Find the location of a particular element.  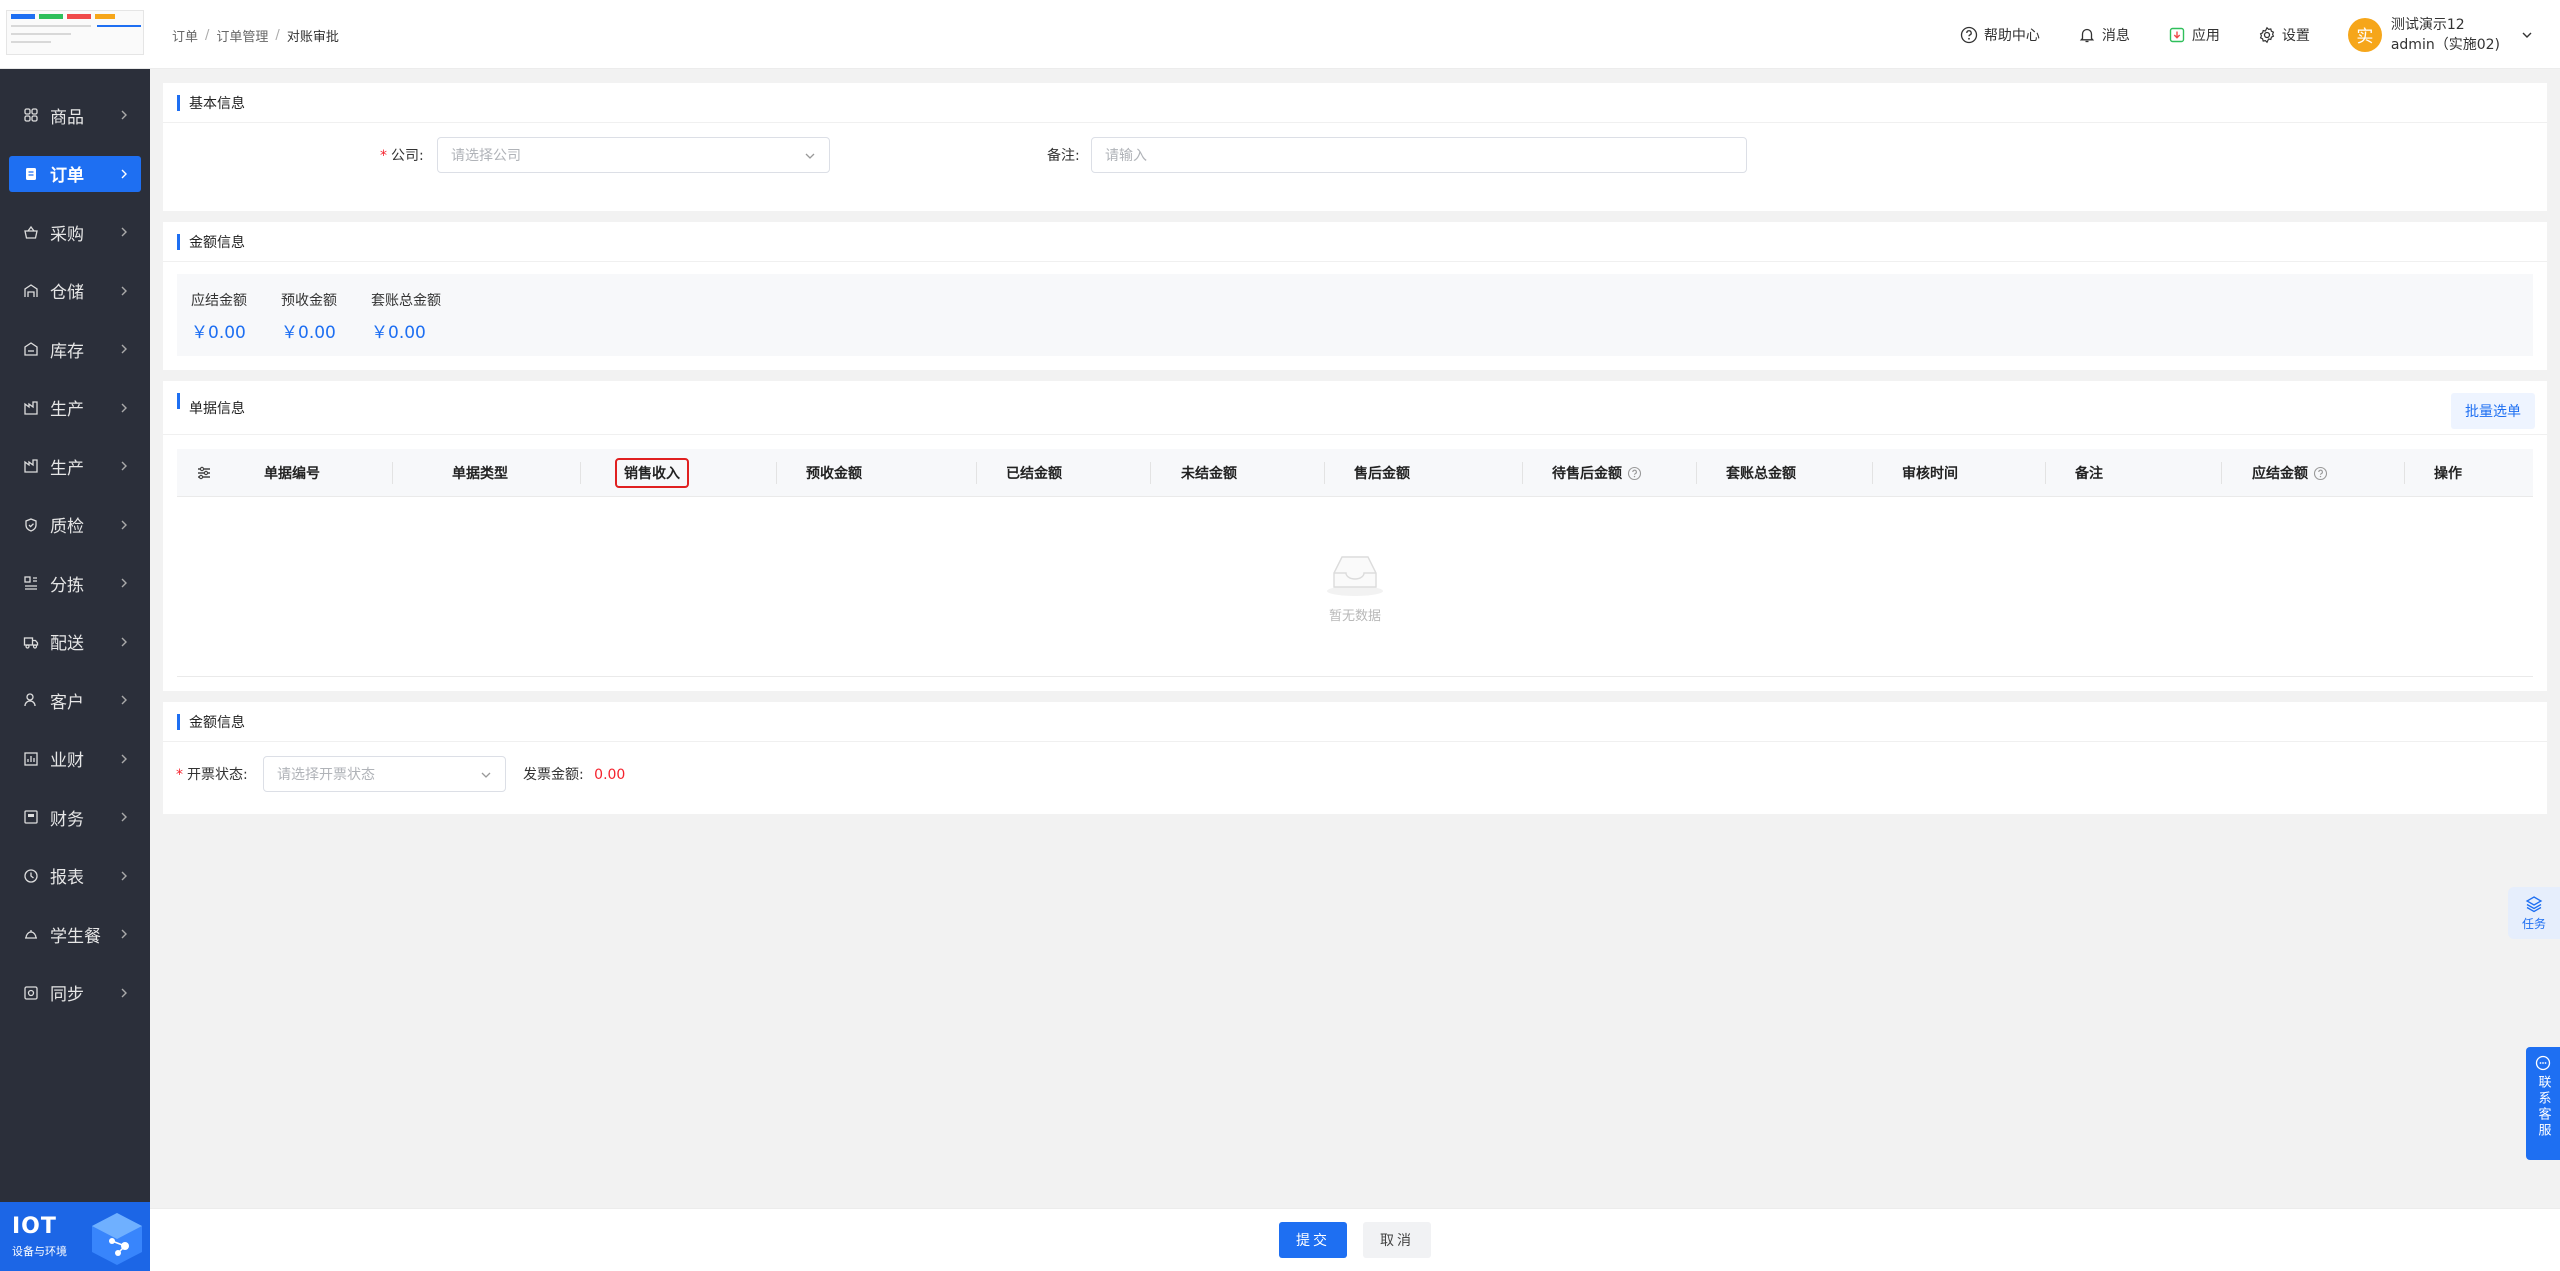

logo-area is located at coordinates (75, 34).